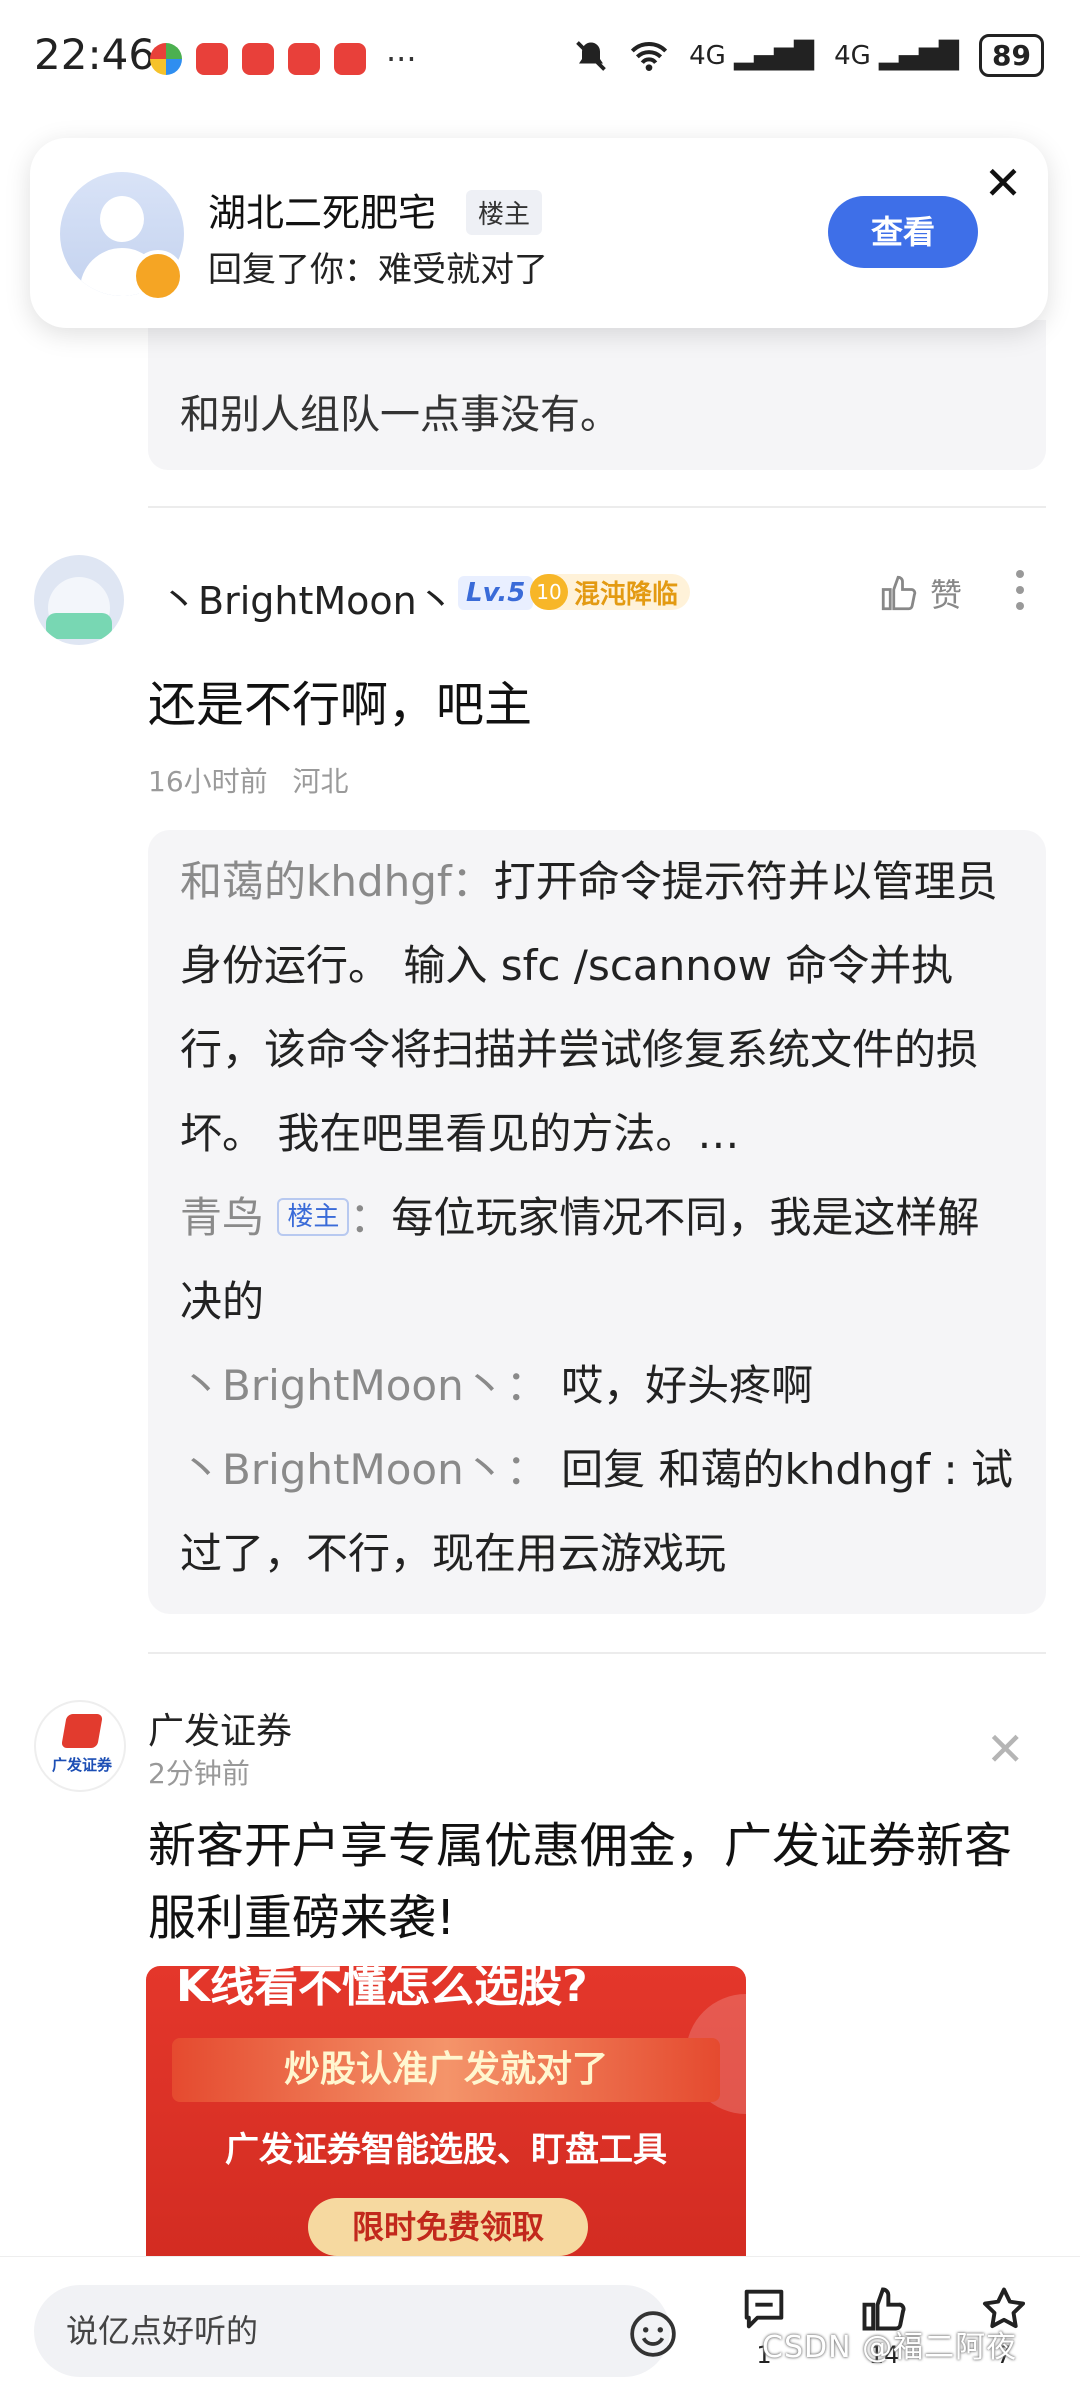 This screenshot has width=1080, height=2400. What do you see at coordinates (199, 1773) in the screenshot?
I see `ad-time: 2分钟前` at bounding box center [199, 1773].